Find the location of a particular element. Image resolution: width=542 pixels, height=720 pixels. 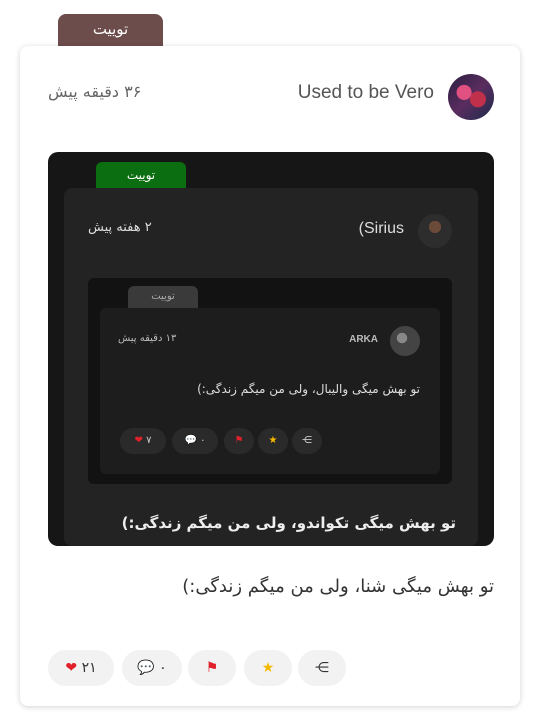

like-button: ❤ ۲۱ is located at coordinates (81, 668).